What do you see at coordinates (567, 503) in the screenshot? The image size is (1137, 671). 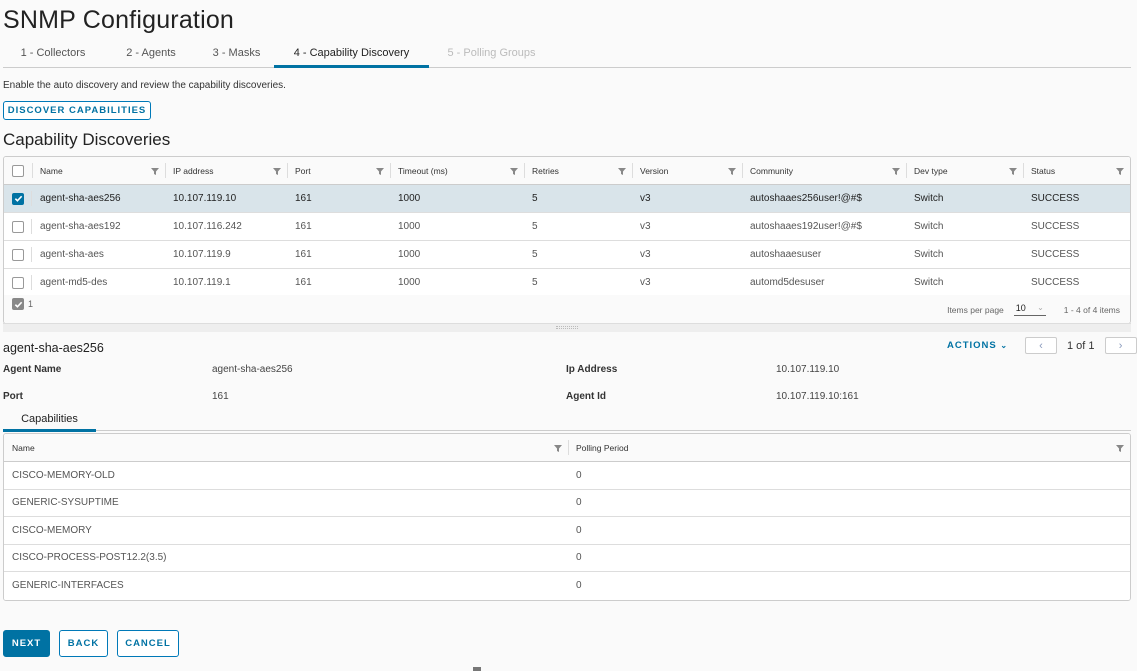 I see `table-row: GENERIC-SYSUPTIME 0` at bounding box center [567, 503].